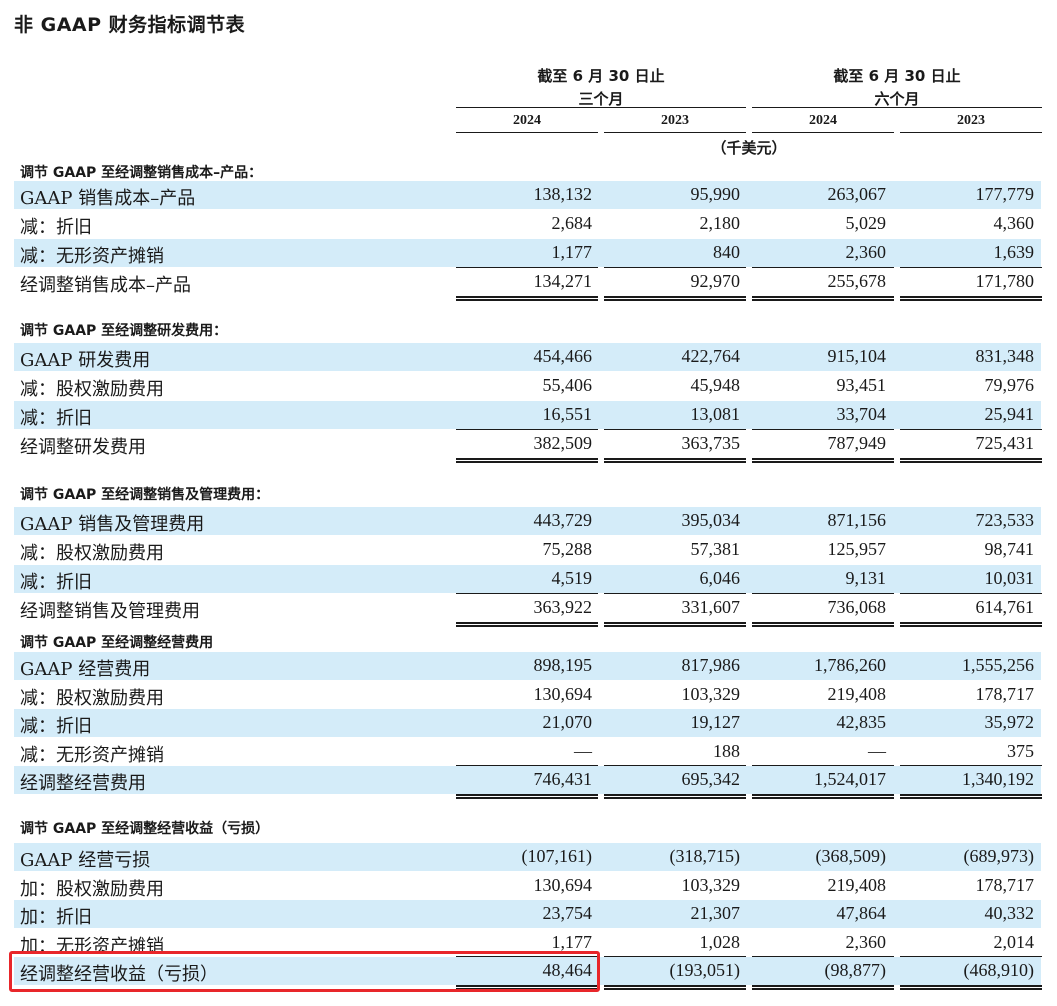 Image resolution: width=1057 pixels, height=1006 pixels. Describe the element at coordinates (715, 414) in the screenshot. I see `row-value: 13,081` at that location.